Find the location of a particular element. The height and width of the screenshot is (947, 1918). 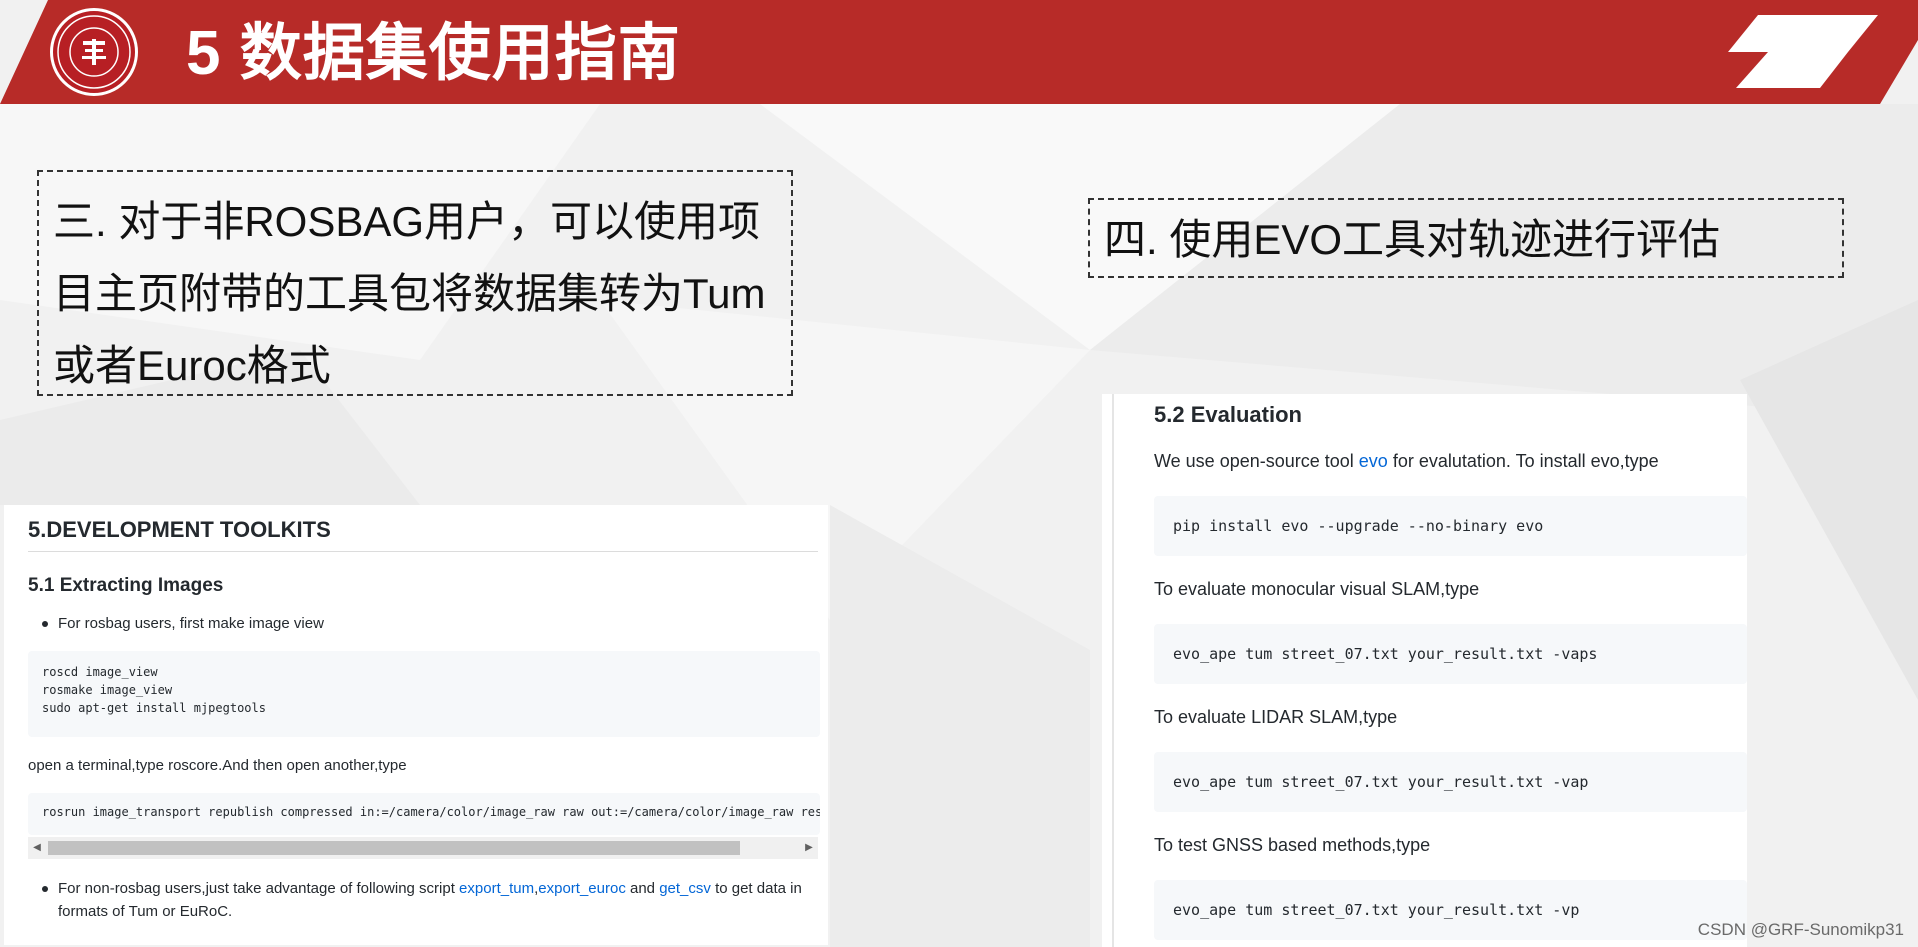

csdn-watermark: CSDN @GRF-Sunomikp31 is located at coordinates (1800, 929).